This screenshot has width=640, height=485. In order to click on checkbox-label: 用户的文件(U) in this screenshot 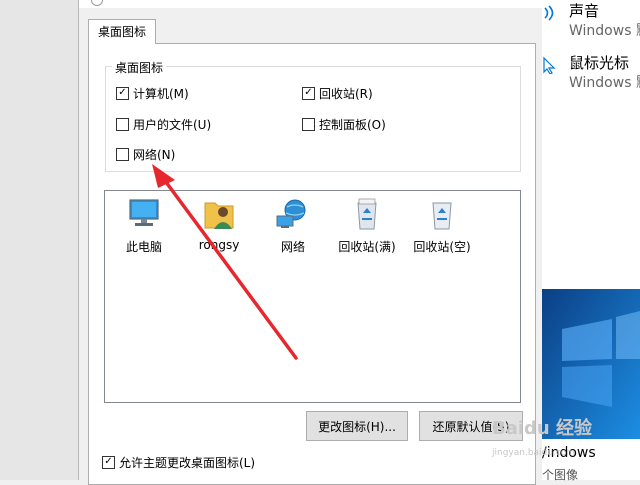, I will do `click(172, 124)`.